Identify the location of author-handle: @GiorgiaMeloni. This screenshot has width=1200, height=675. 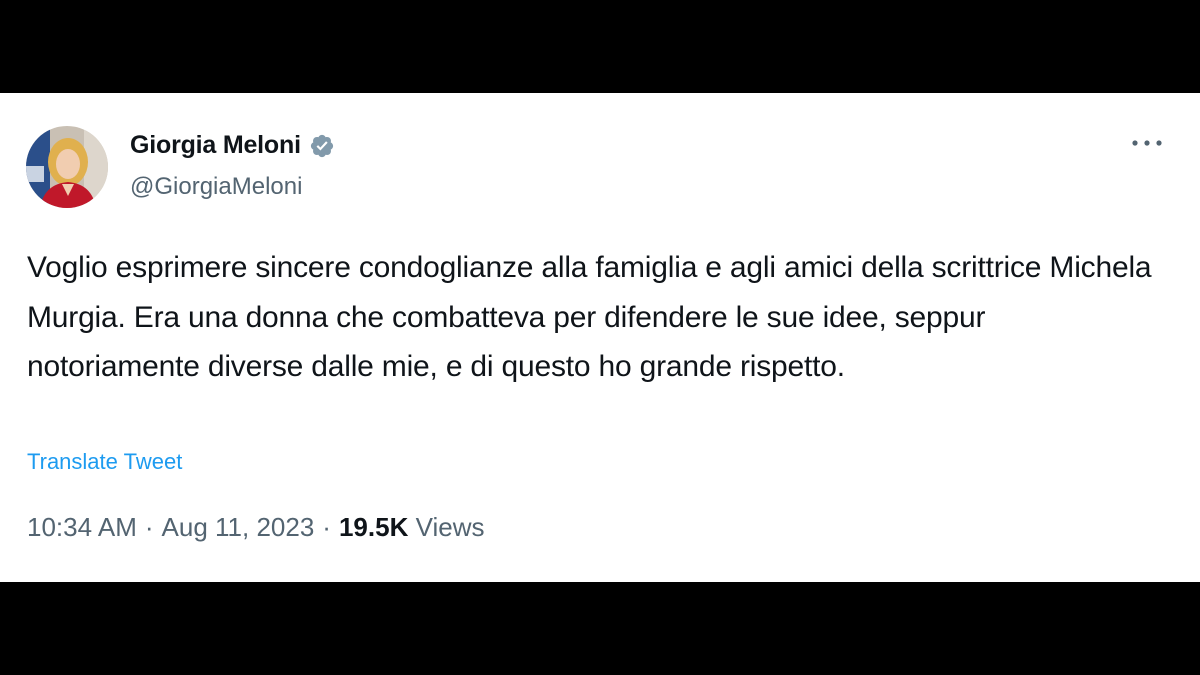
(216, 187).